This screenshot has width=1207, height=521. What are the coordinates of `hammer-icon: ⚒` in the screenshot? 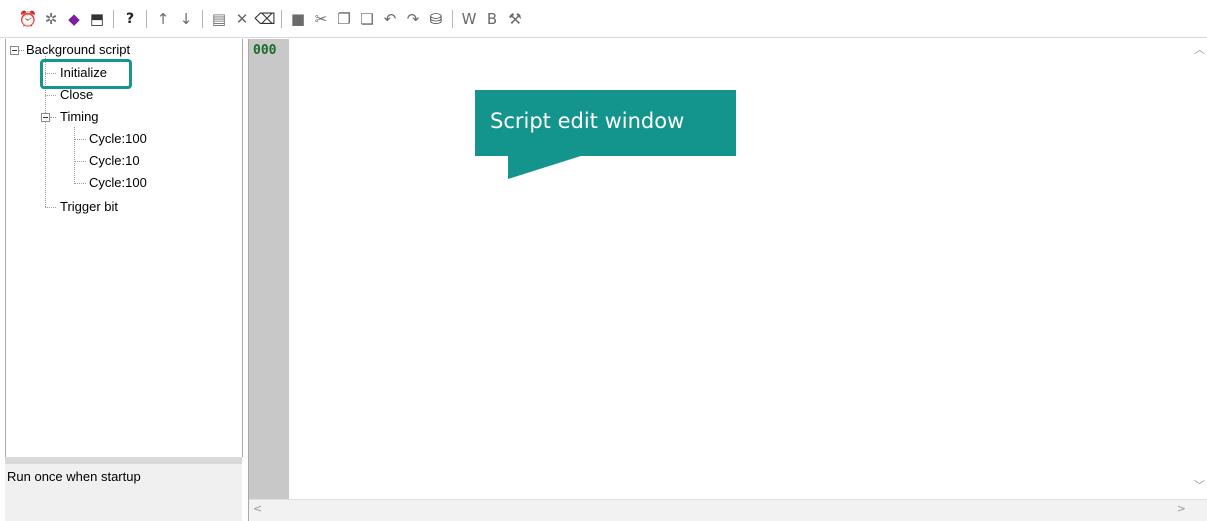 It's located at (515, 19).